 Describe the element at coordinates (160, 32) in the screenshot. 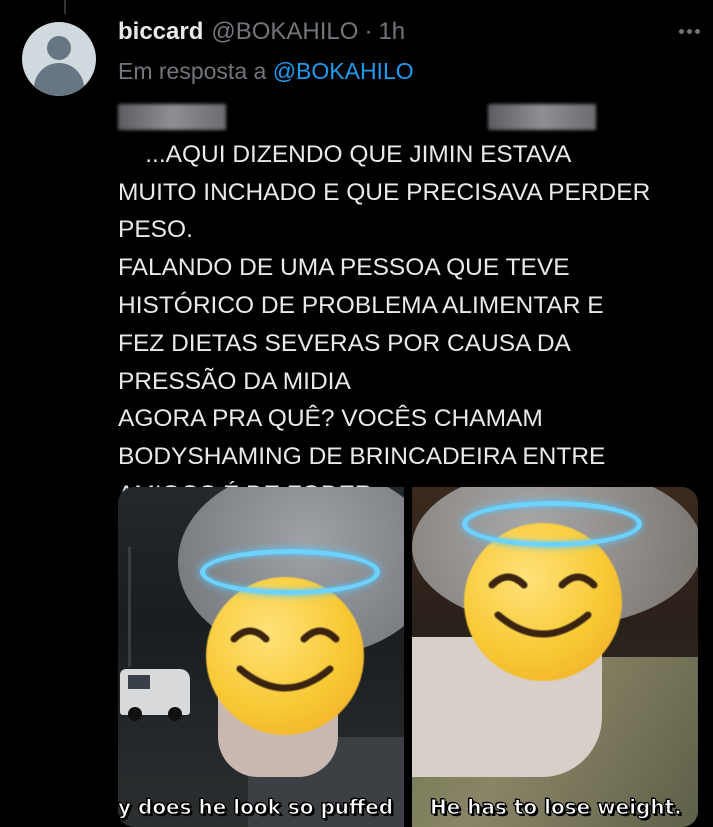

I see `display-name: biccard` at that location.